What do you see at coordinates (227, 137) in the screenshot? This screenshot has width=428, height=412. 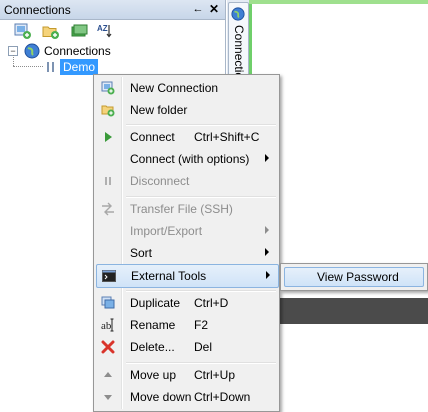 I see `menu-item-shortcut: Ctrl+Shift+C` at bounding box center [227, 137].